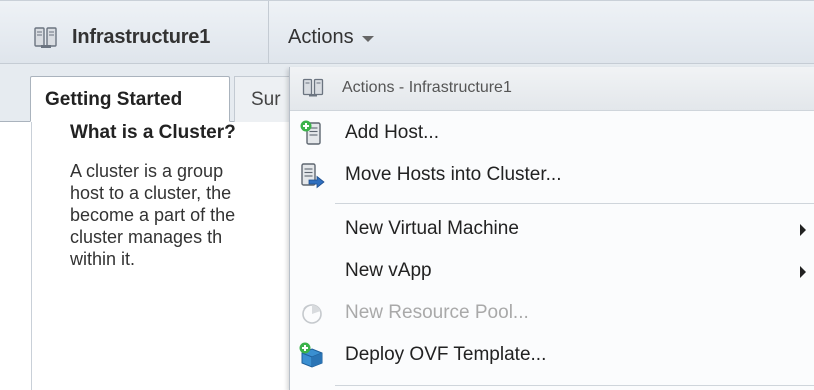 Image resolution: width=814 pixels, height=390 pixels. What do you see at coordinates (427, 87) in the screenshot?
I see `menu-header-label: Actions - Infrastructure1` at bounding box center [427, 87].